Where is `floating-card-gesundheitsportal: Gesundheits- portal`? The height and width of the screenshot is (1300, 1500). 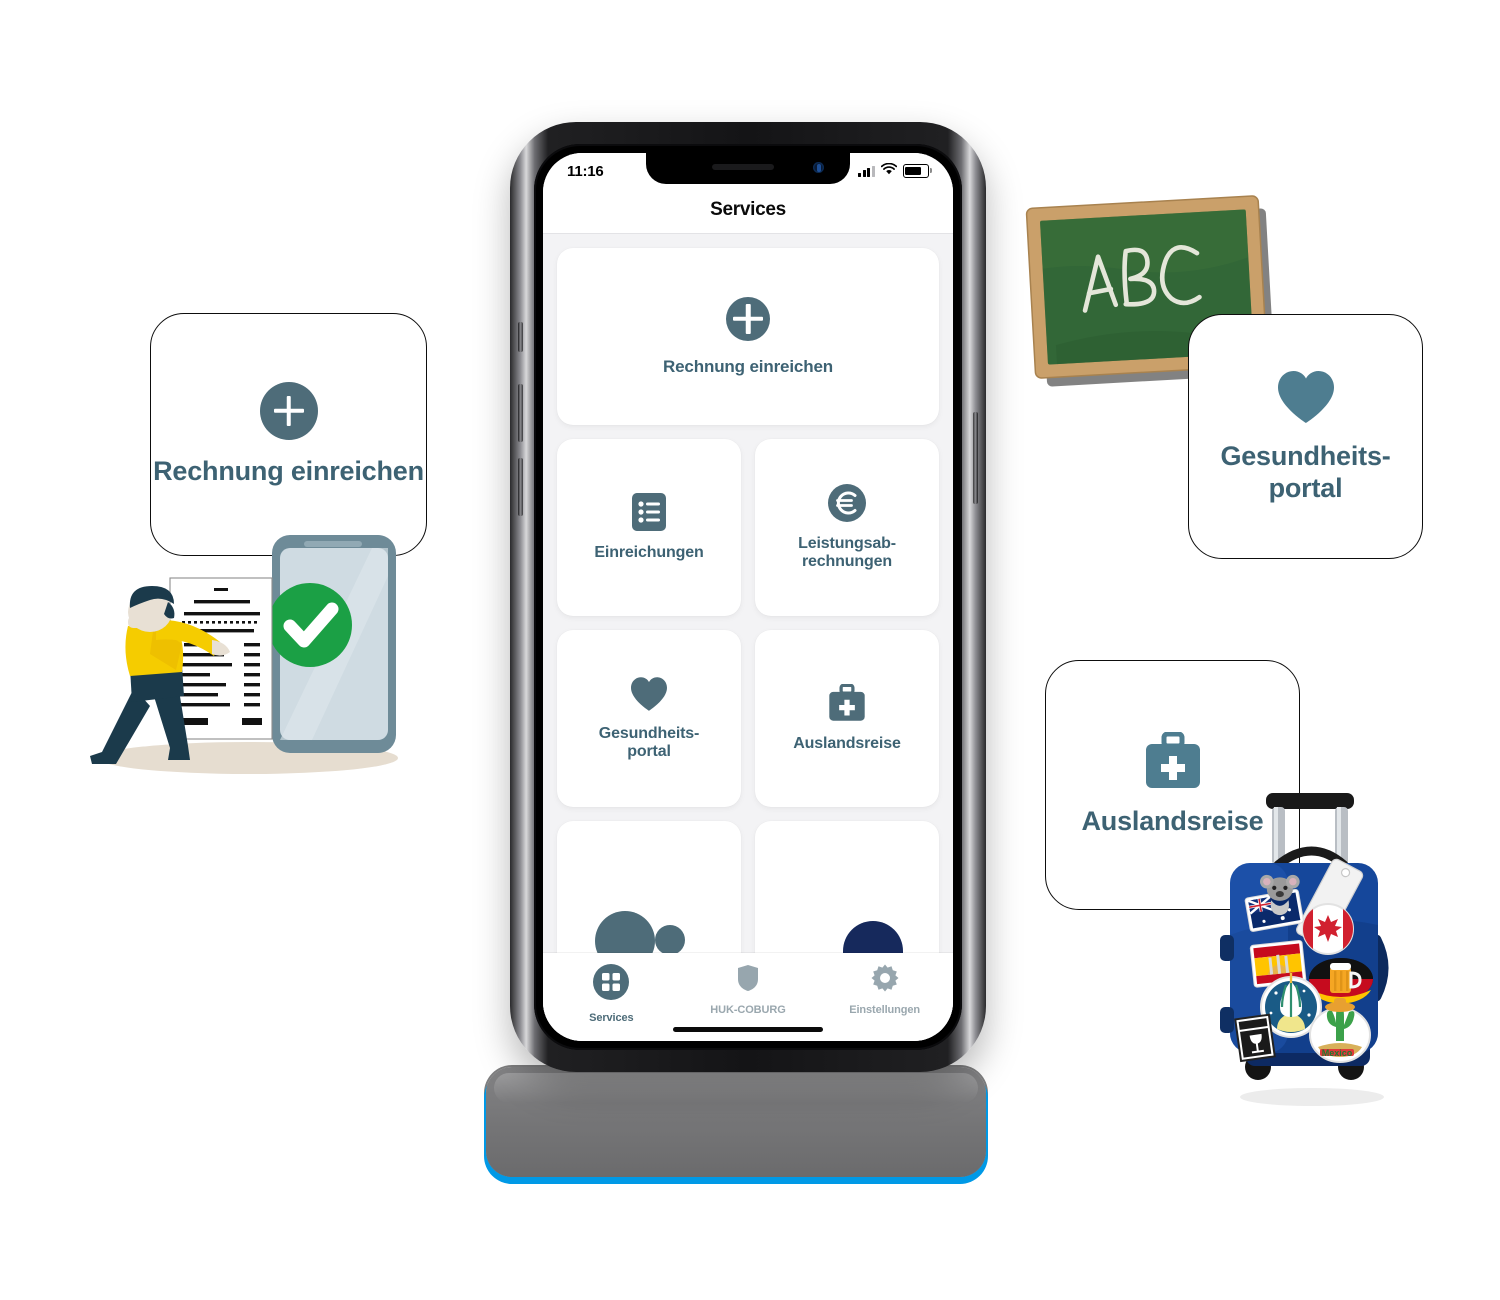 floating-card-gesundheitsportal: Gesundheits- portal is located at coordinates (1305, 436).